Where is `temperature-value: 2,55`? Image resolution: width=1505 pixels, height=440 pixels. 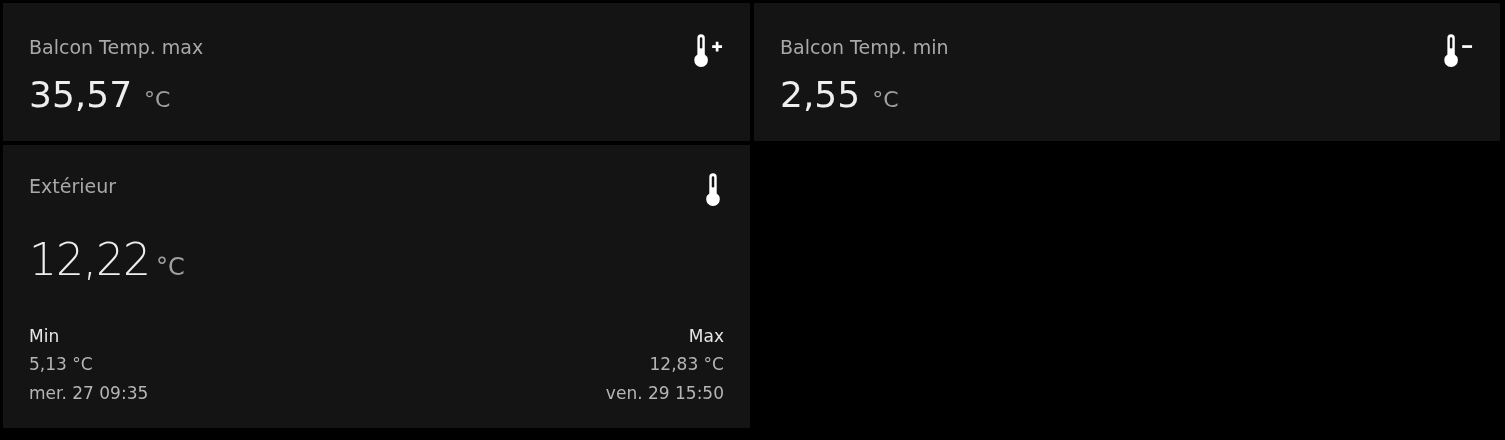 temperature-value: 2,55 is located at coordinates (820, 95).